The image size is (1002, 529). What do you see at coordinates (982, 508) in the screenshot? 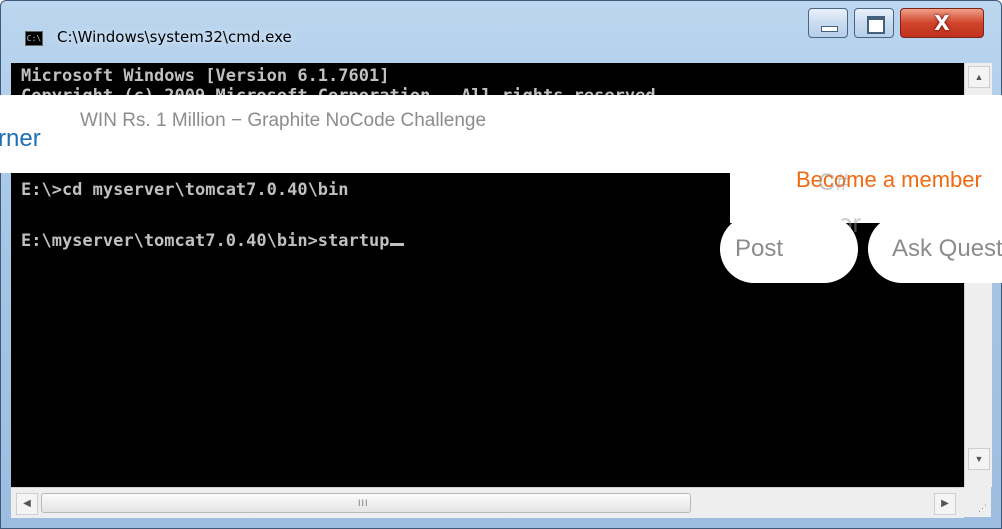
I see `resize-grip-icon: ⋰` at bounding box center [982, 508].